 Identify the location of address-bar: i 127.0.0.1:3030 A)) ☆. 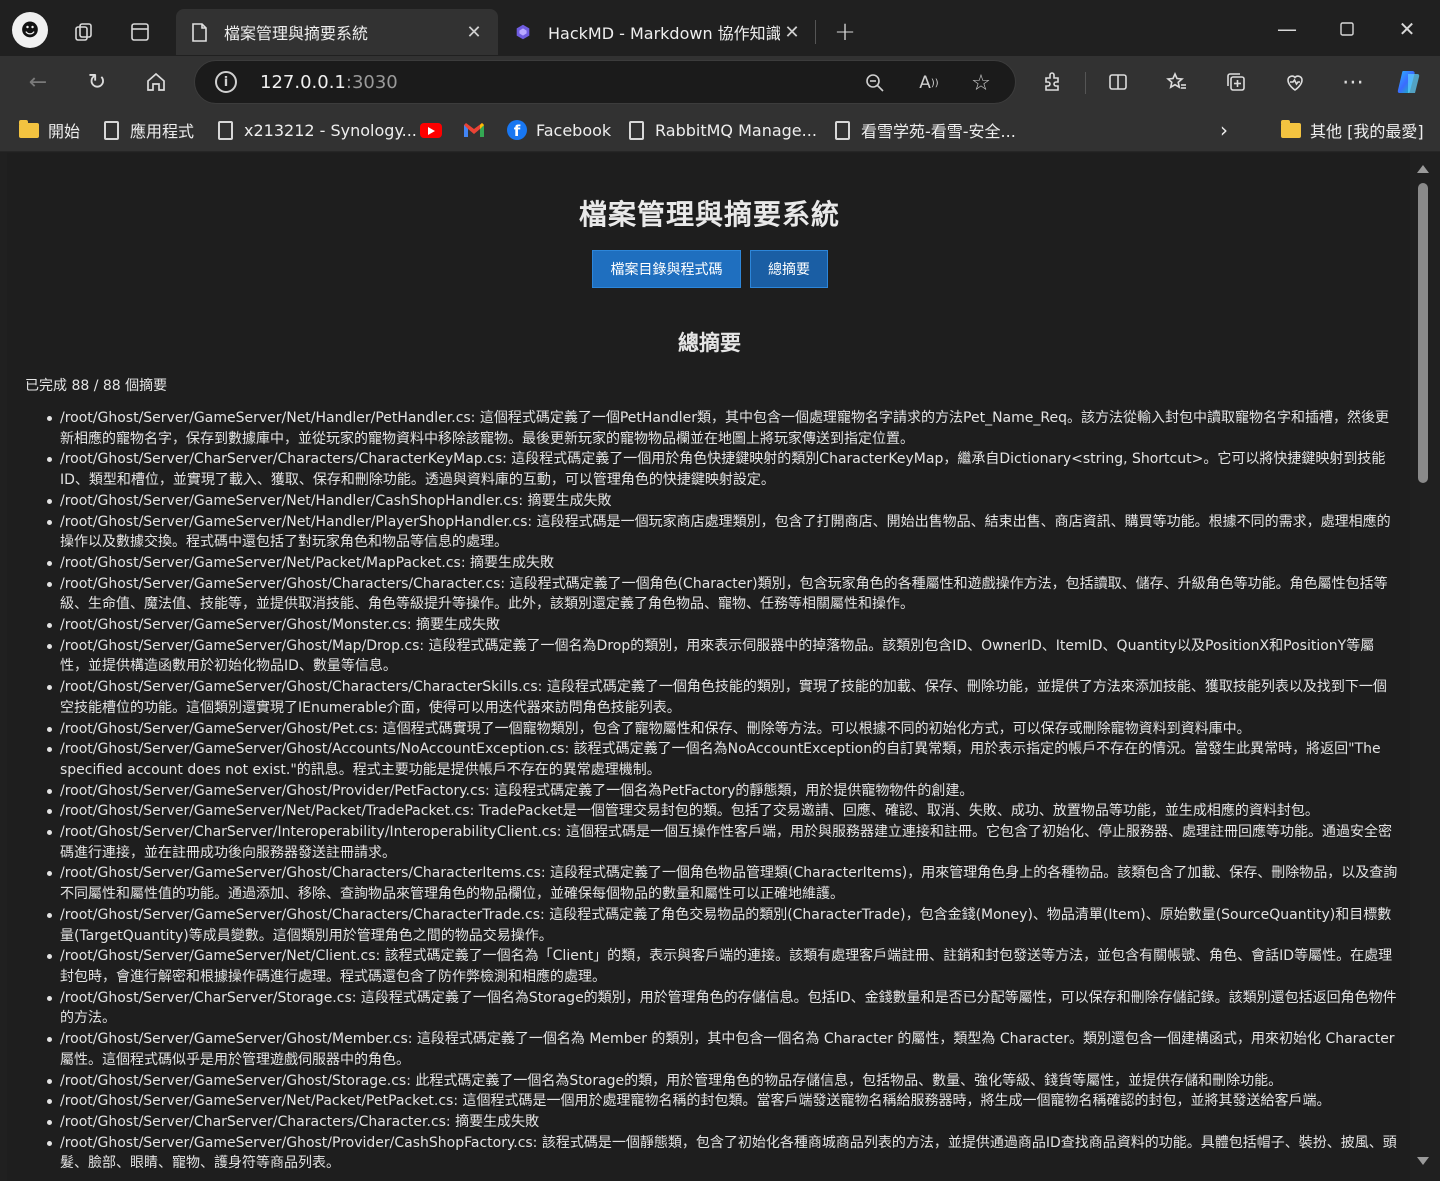
(605, 82).